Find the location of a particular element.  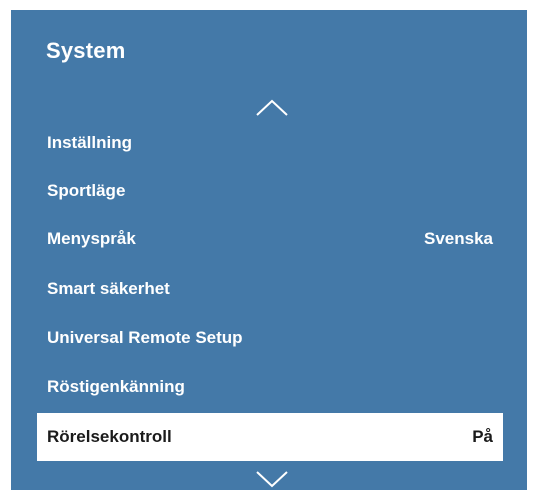

menu-item-menysprak: Menyspråk Svenska is located at coordinates (270, 239).